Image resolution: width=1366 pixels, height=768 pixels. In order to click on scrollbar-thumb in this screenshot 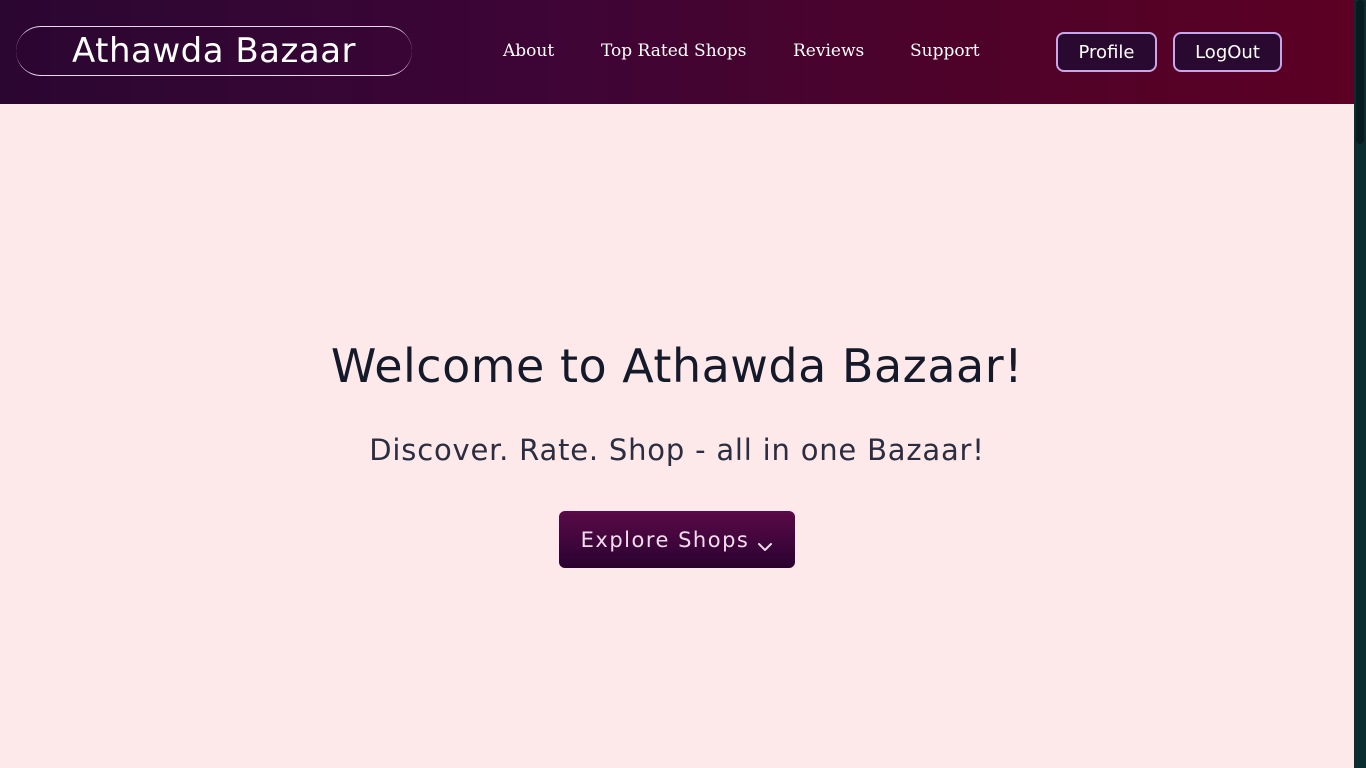, I will do `click(1360, 72)`.